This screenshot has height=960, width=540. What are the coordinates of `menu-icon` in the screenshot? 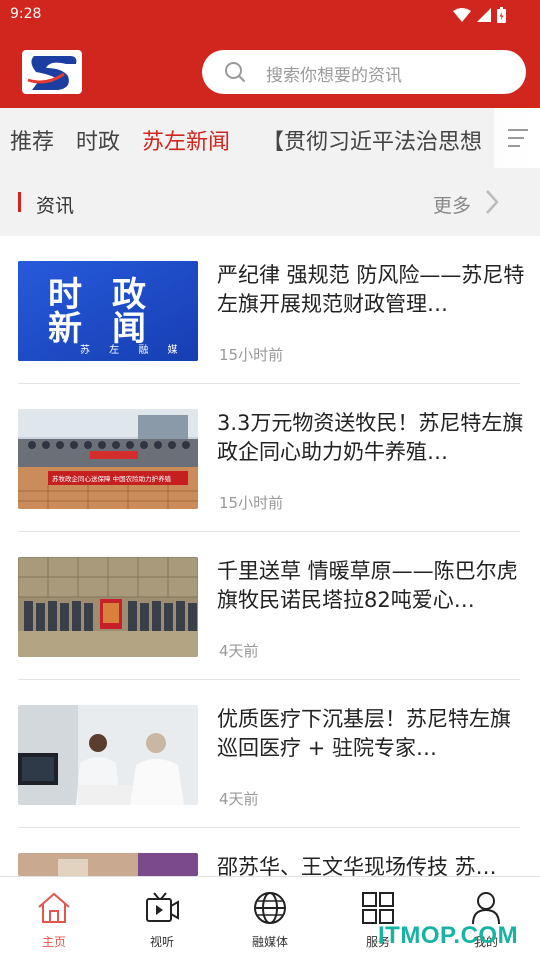 It's located at (518, 138).